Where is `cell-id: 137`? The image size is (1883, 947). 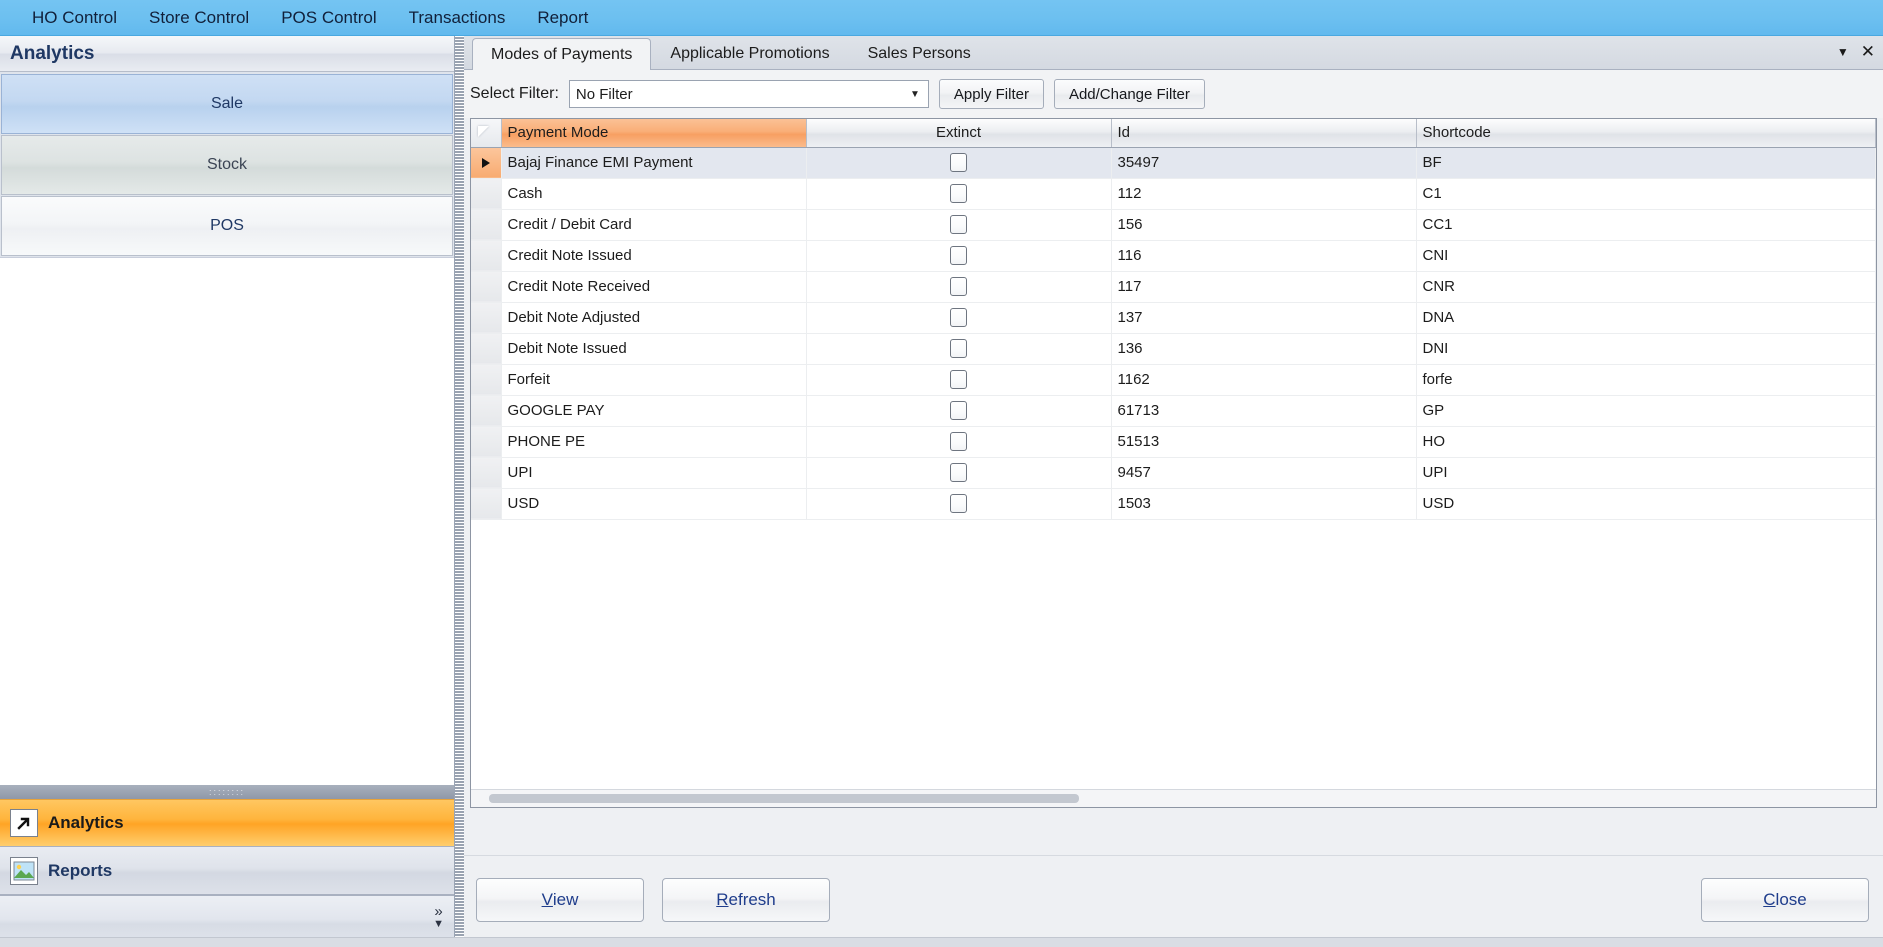
cell-id: 137 is located at coordinates (1264, 318).